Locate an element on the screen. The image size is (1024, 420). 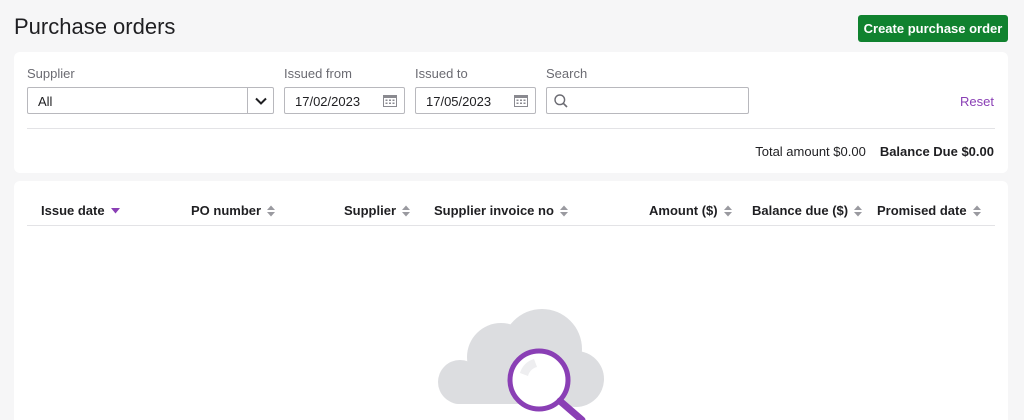
create-purchase-order-button: Create purchase order is located at coordinates (933, 28).